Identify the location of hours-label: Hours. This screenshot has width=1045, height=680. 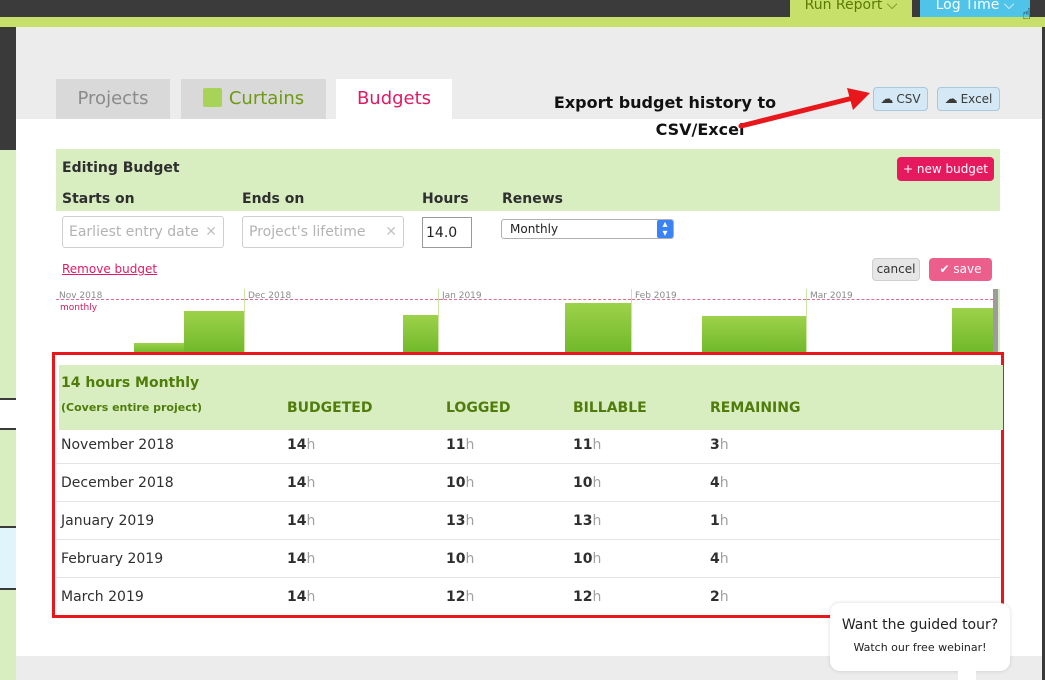
(445, 199).